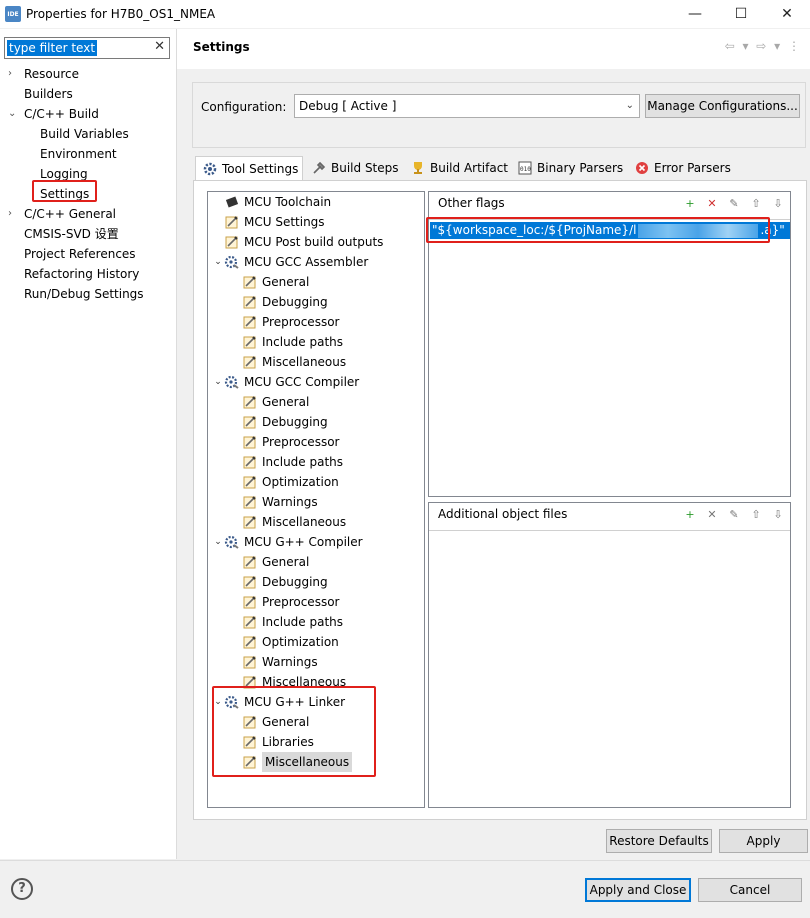 Image resolution: width=810 pixels, height=918 pixels. Describe the element at coordinates (525, 169) in the screenshot. I see `svg-text: 010` at that location.